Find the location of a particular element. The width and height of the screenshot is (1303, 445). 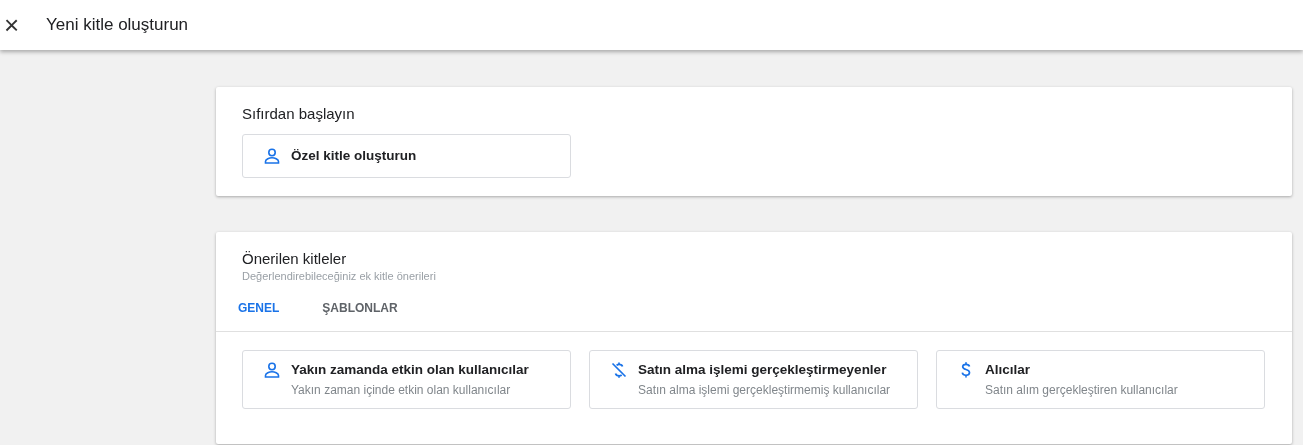

create-audience-button: Özel kitle oluşturun is located at coordinates (406, 155).